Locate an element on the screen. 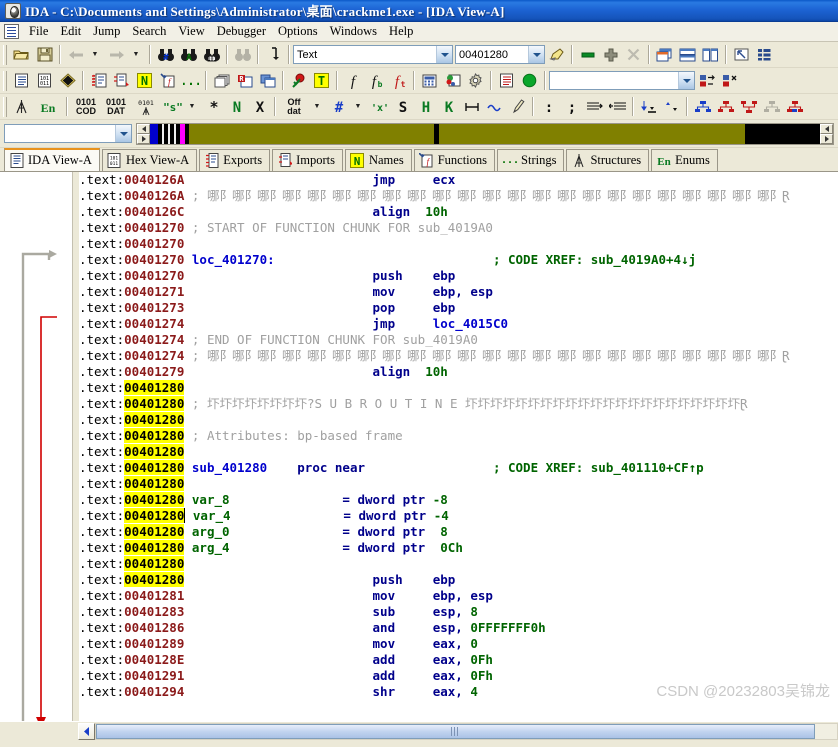 Image resolution: width=838 pixels, height=747 pixels. disassembly-line: •.text:00401280 push ebp is located at coordinates (458, 580).